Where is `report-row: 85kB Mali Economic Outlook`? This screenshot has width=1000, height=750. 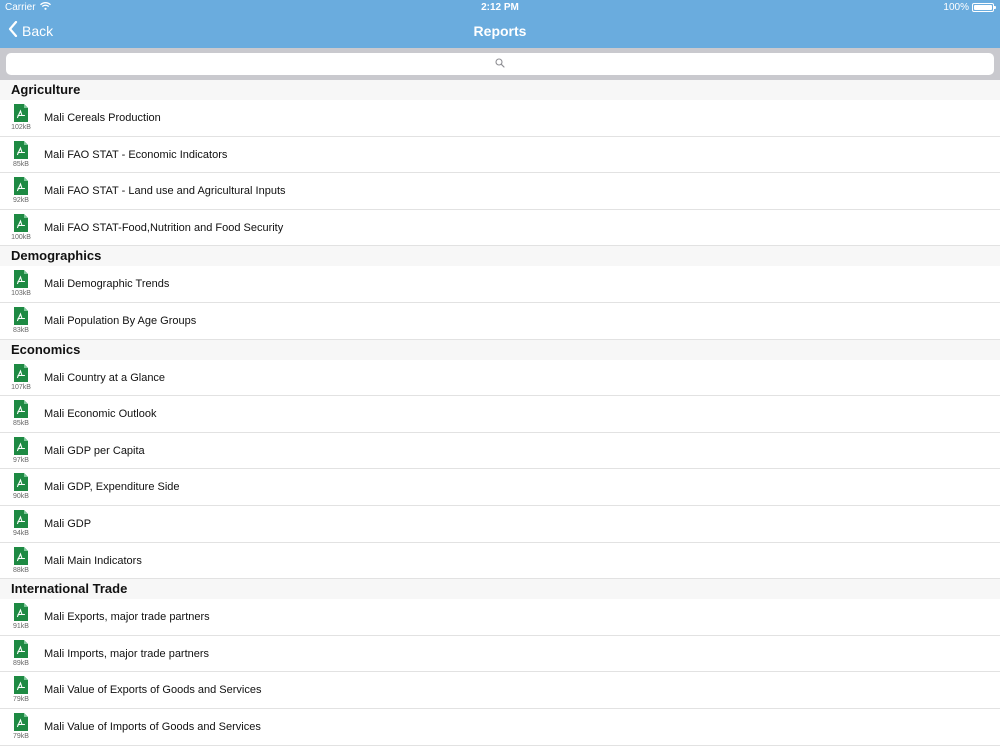 report-row: 85kB Mali Economic Outlook is located at coordinates (500, 414).